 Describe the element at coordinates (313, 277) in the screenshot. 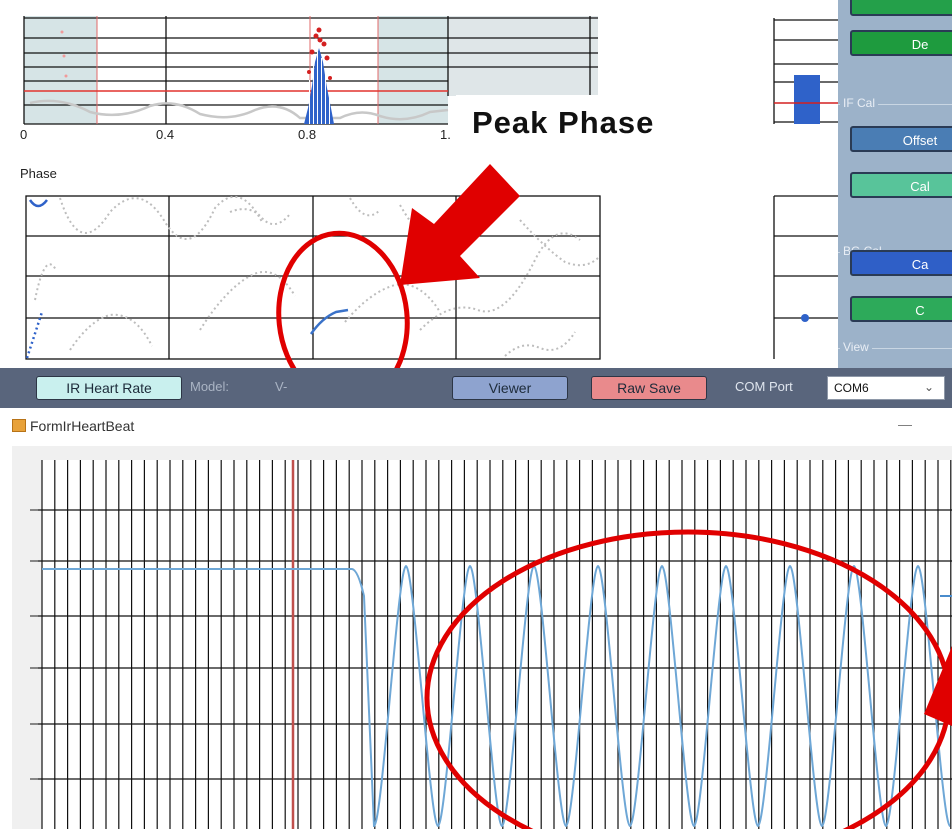

I see `phase-chart` at that location.